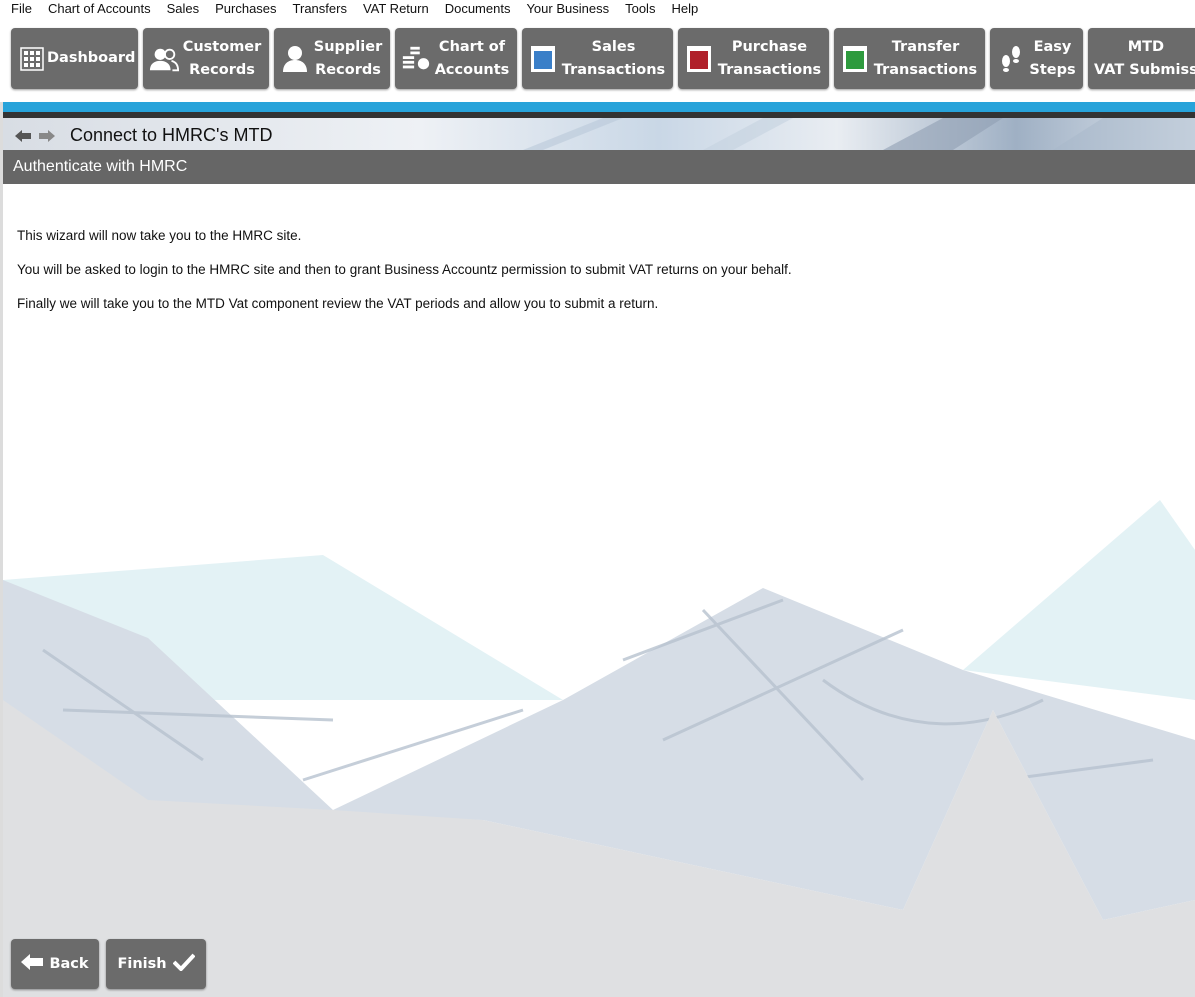 This screenshot has height=997, width=1195. What do you see at coordinates (599, 134) in the screenshot?
I see `breadcrumb: Connect to HMRC's MTD` at bounding box center [599, 134].